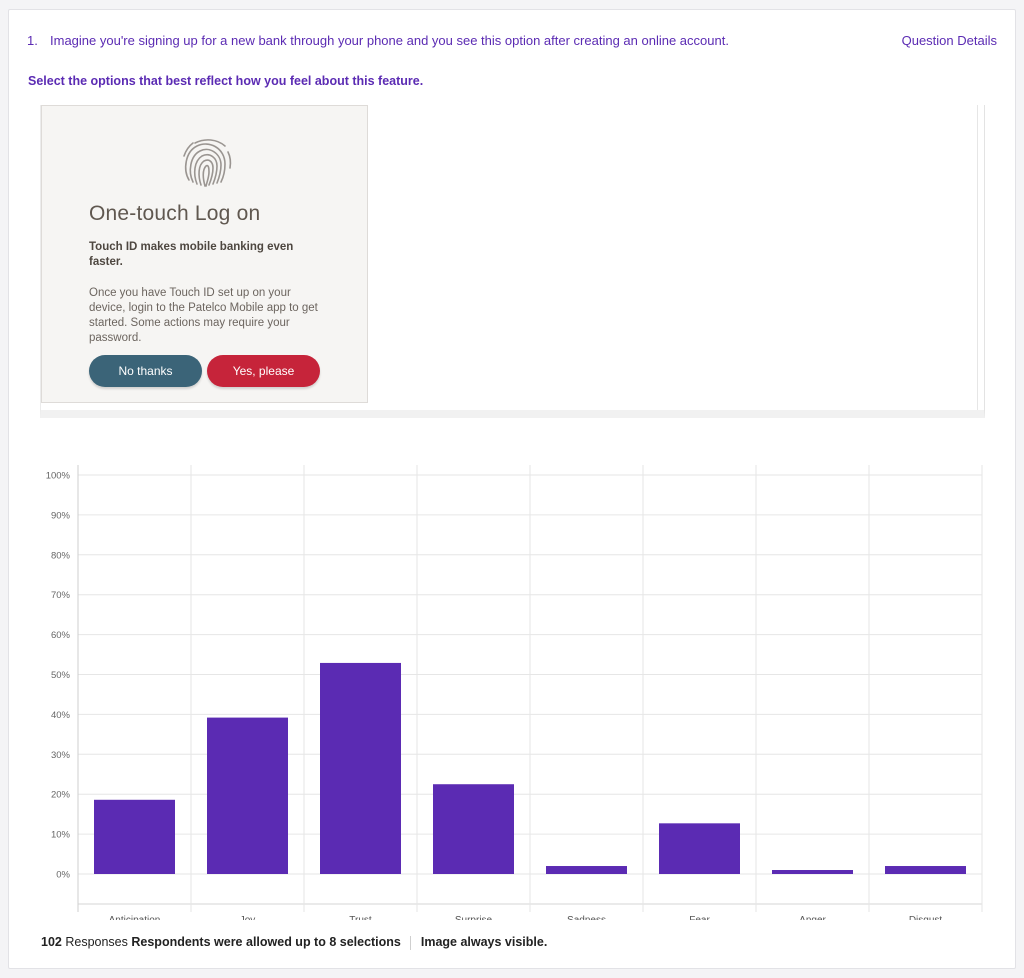  What do you see at coordinates (61, 715) in the screenshot?
I see `y-tick-label: 40%` at bounding box center [61, 715].